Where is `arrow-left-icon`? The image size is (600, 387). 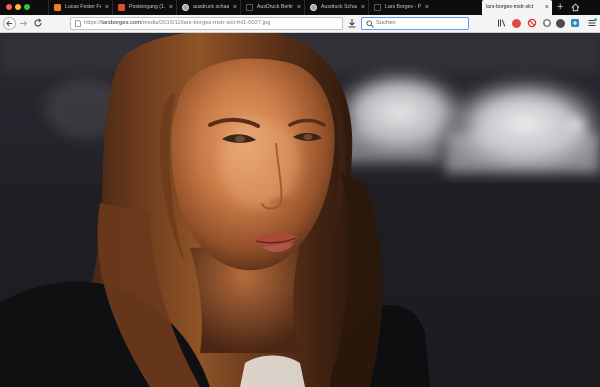 arrow-left-icon is located at coordinates (9, 23).